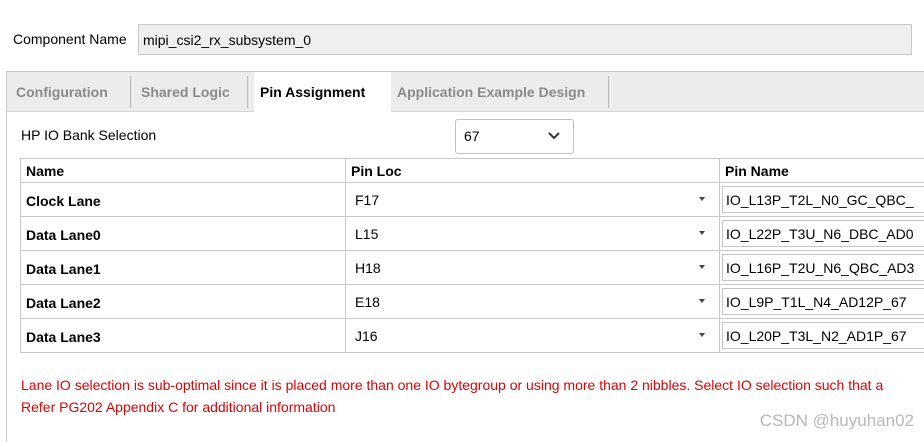 The image size is (924, 442). What do you see at coordinates (367, 234) in the screenshot?
I see `pin-loc-value: L15` at bounding box center [367, 234].